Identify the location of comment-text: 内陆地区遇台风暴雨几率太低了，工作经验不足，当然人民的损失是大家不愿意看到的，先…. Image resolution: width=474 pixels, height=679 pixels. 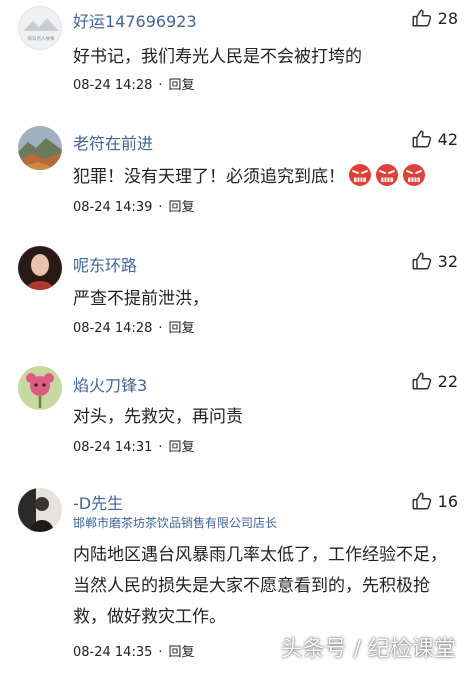
(260, 586).